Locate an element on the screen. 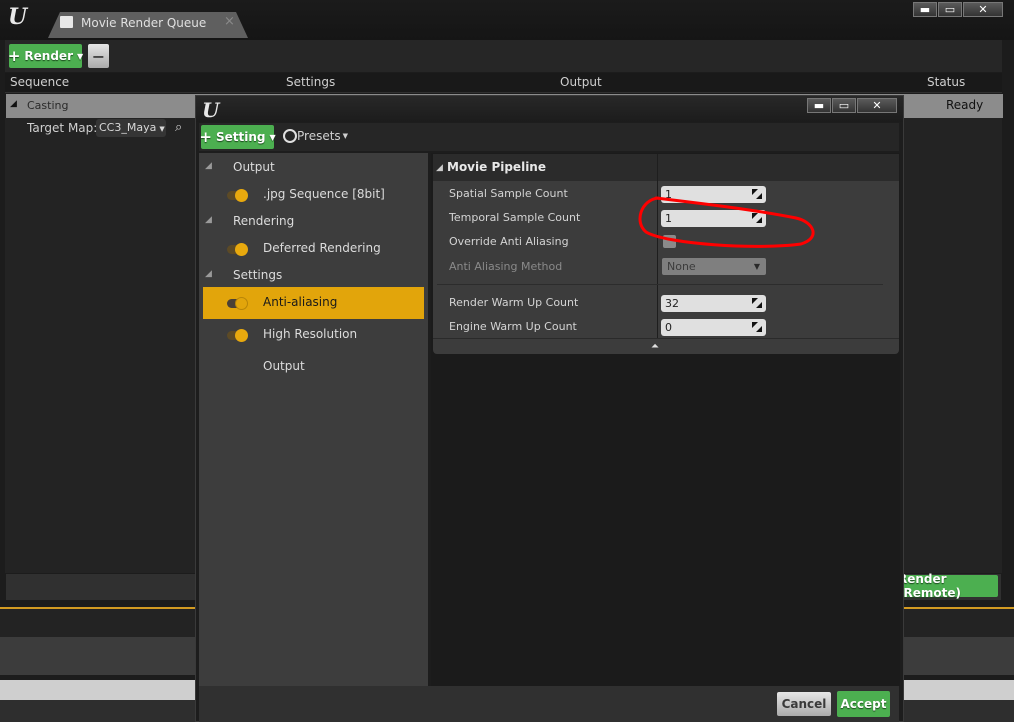 This screenshot has height=722, width=1014. tab-label: Movie Render Queue is located at coordinates (144, 23).